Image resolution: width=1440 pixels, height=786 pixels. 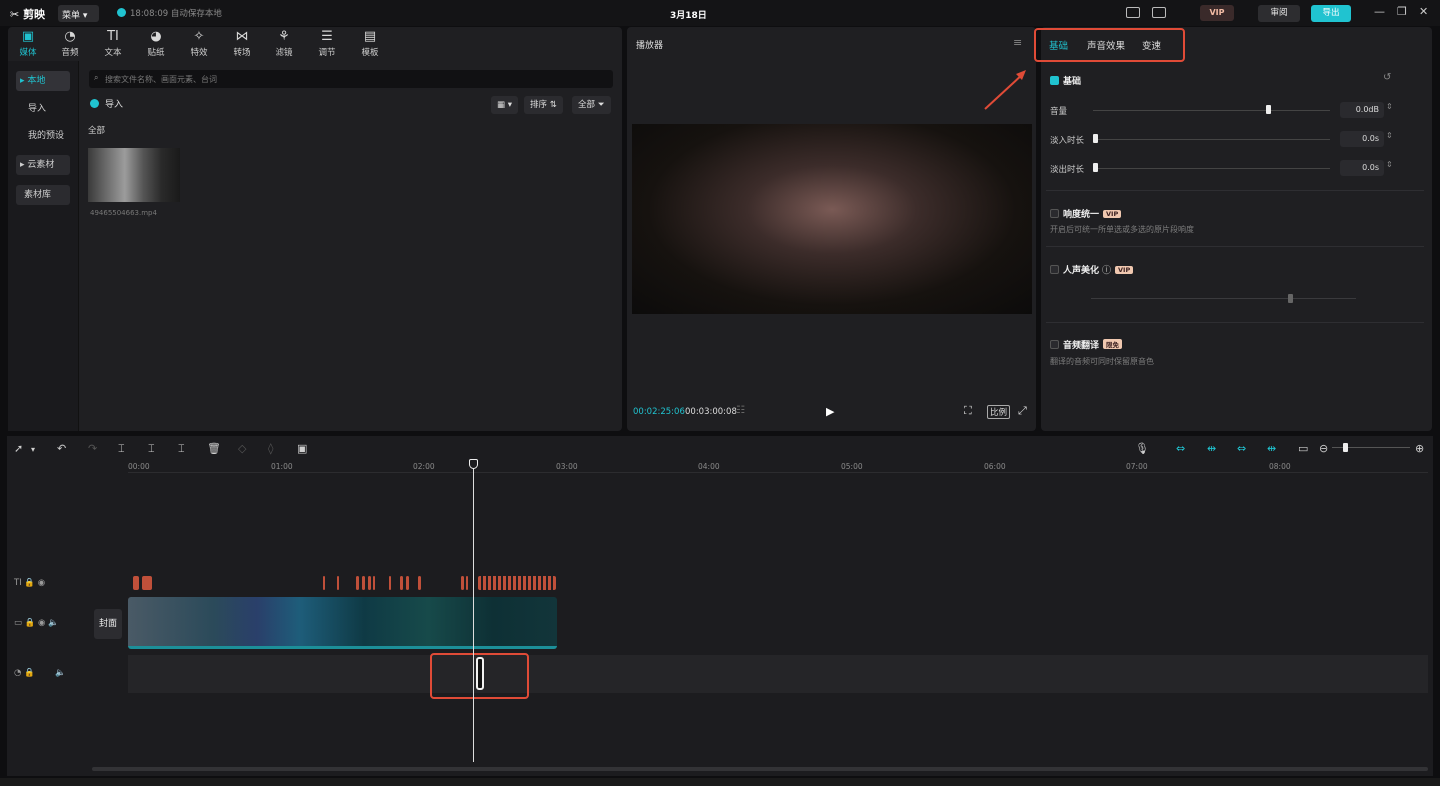 I want to click on microphone-icon: 🎙, so click(x=1142, y=448).